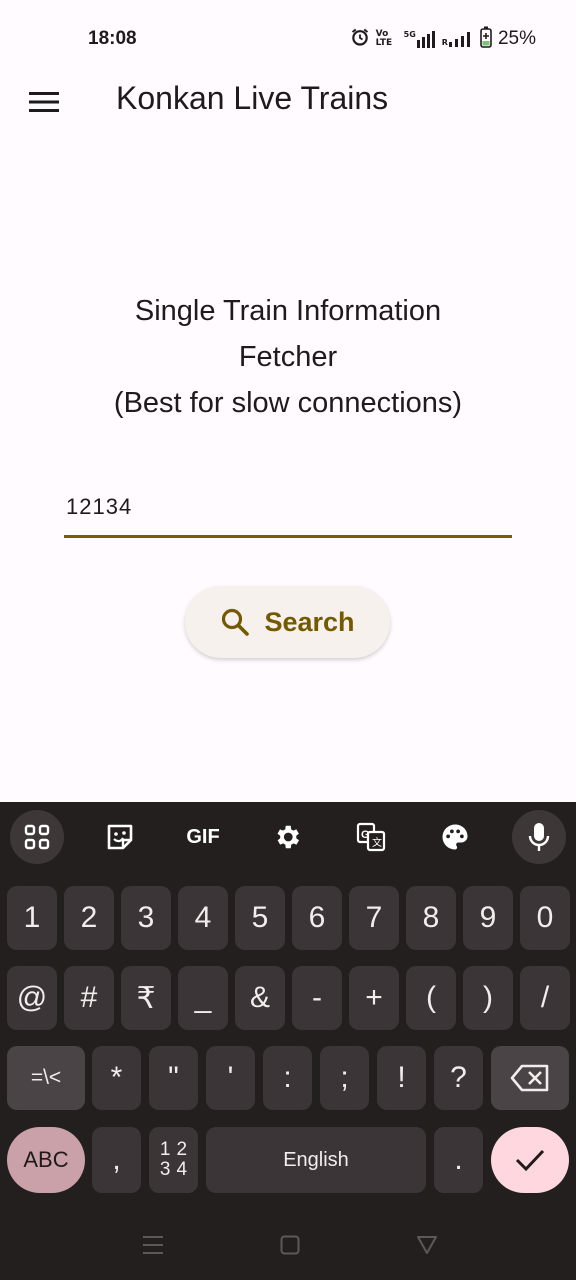  What do you see at coordinates (420, 39) in the screenshot?
I see `signal-5g-icon: 5G` at bounding box center [420, 39].